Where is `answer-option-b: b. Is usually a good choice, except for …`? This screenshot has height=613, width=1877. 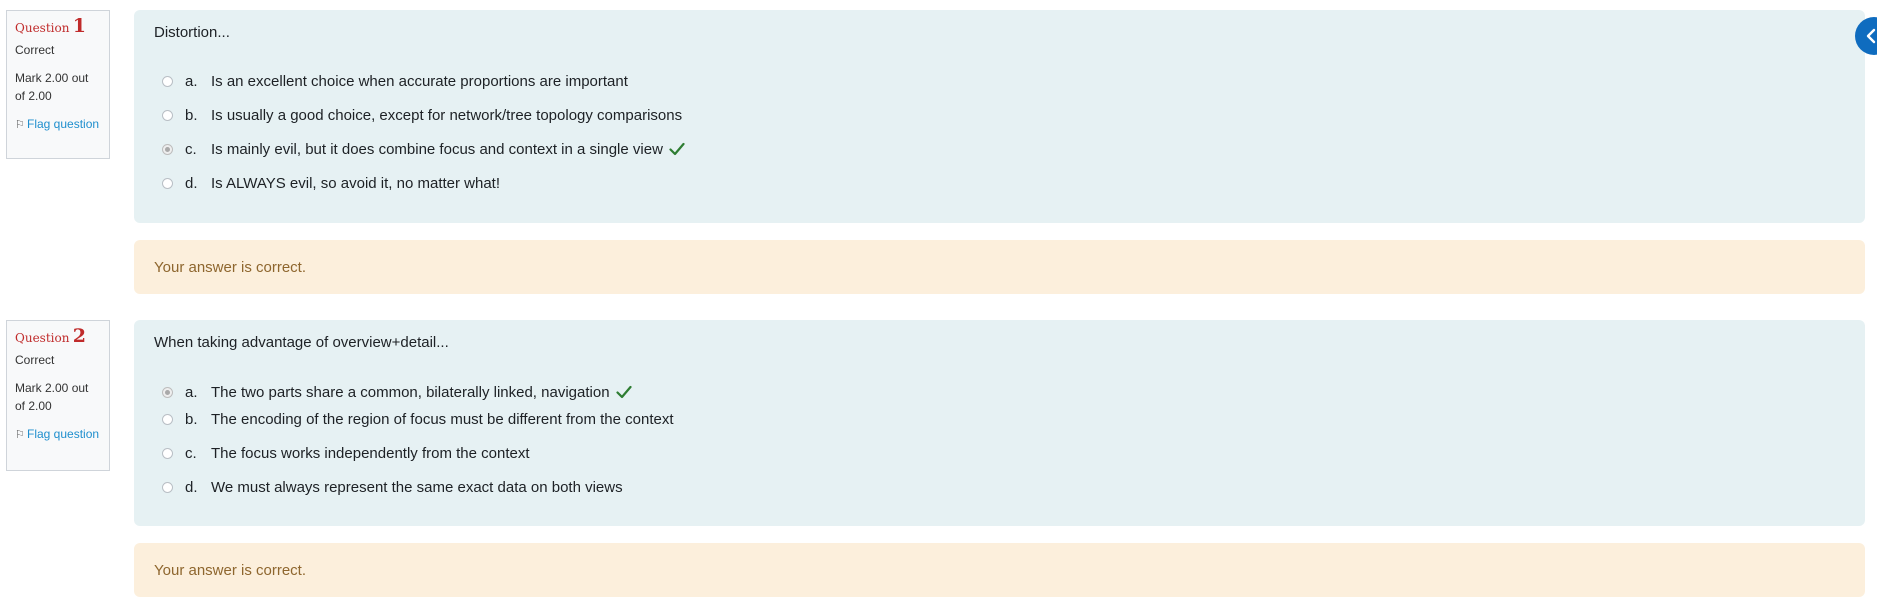 answer-option-b: b. Is usually a good choice, except for … is located at coordinates (422, 115).